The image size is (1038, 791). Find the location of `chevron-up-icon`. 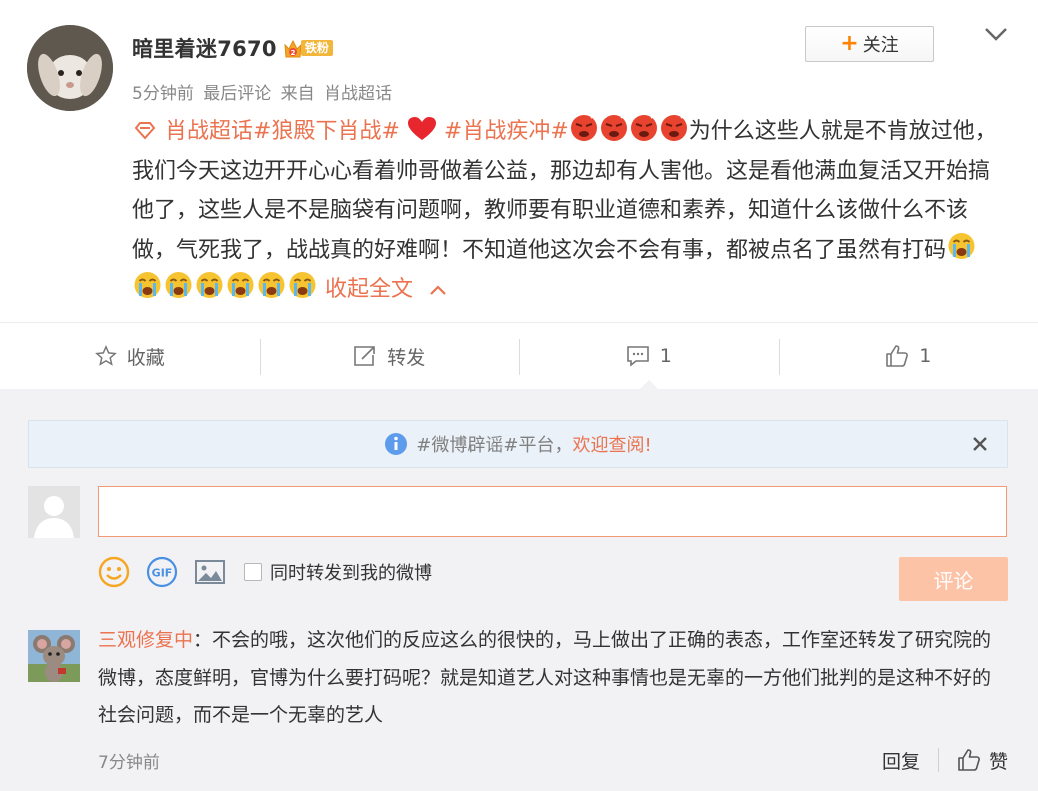

chevron-up-icon is located at coordinates (438, 290).